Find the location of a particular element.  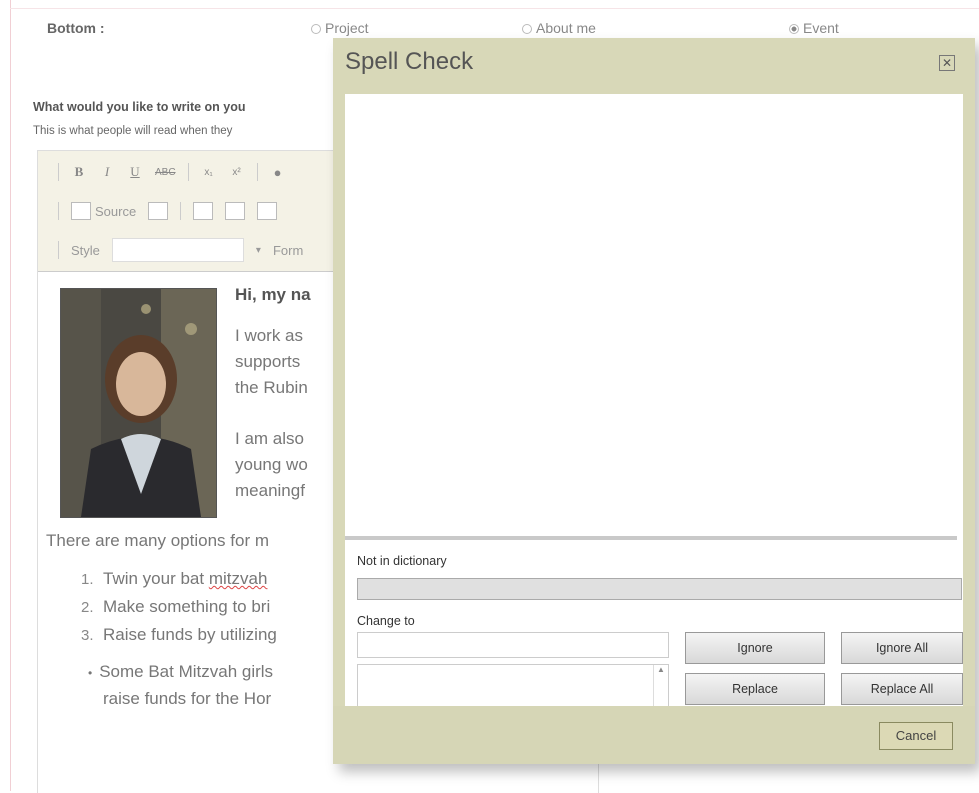

question-heading: What would you like to write on you is located at coordinates (139, 107).